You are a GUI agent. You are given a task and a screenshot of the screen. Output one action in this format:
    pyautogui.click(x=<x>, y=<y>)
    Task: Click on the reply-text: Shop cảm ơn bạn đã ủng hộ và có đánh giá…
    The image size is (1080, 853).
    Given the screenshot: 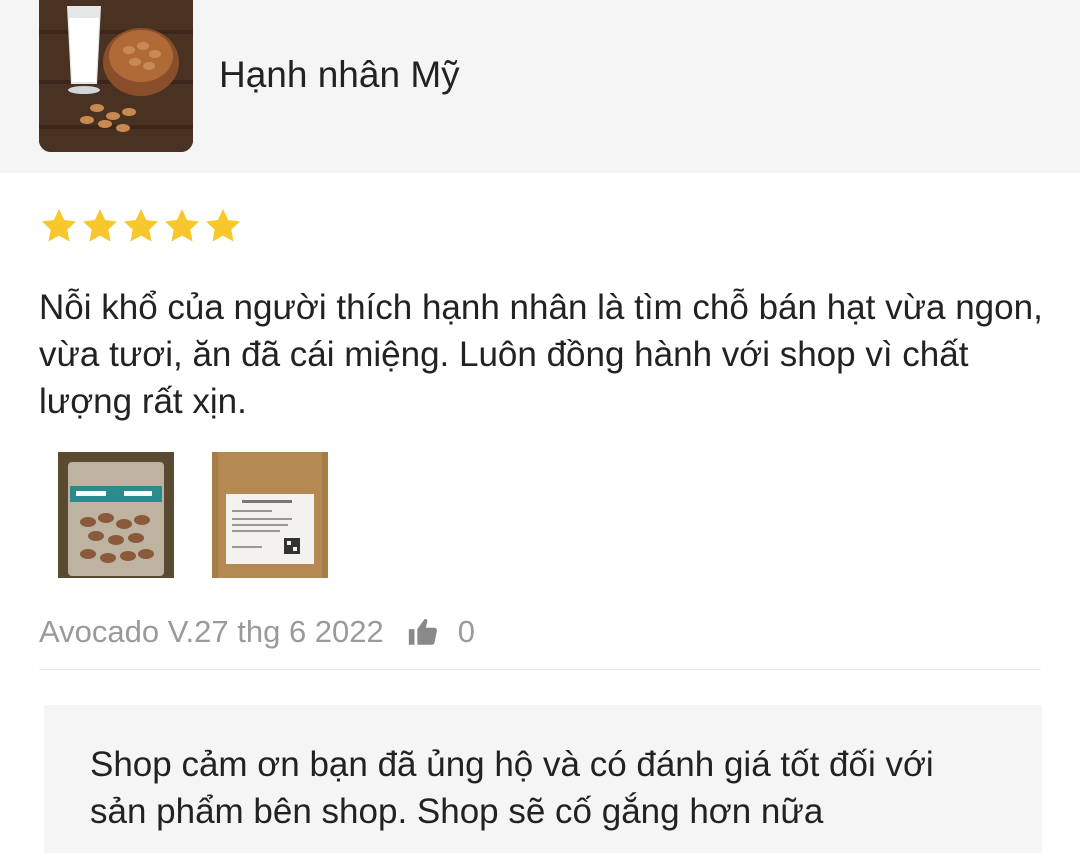 What is the action you would take?
    pyautogui.click(x=512, y=788)
    